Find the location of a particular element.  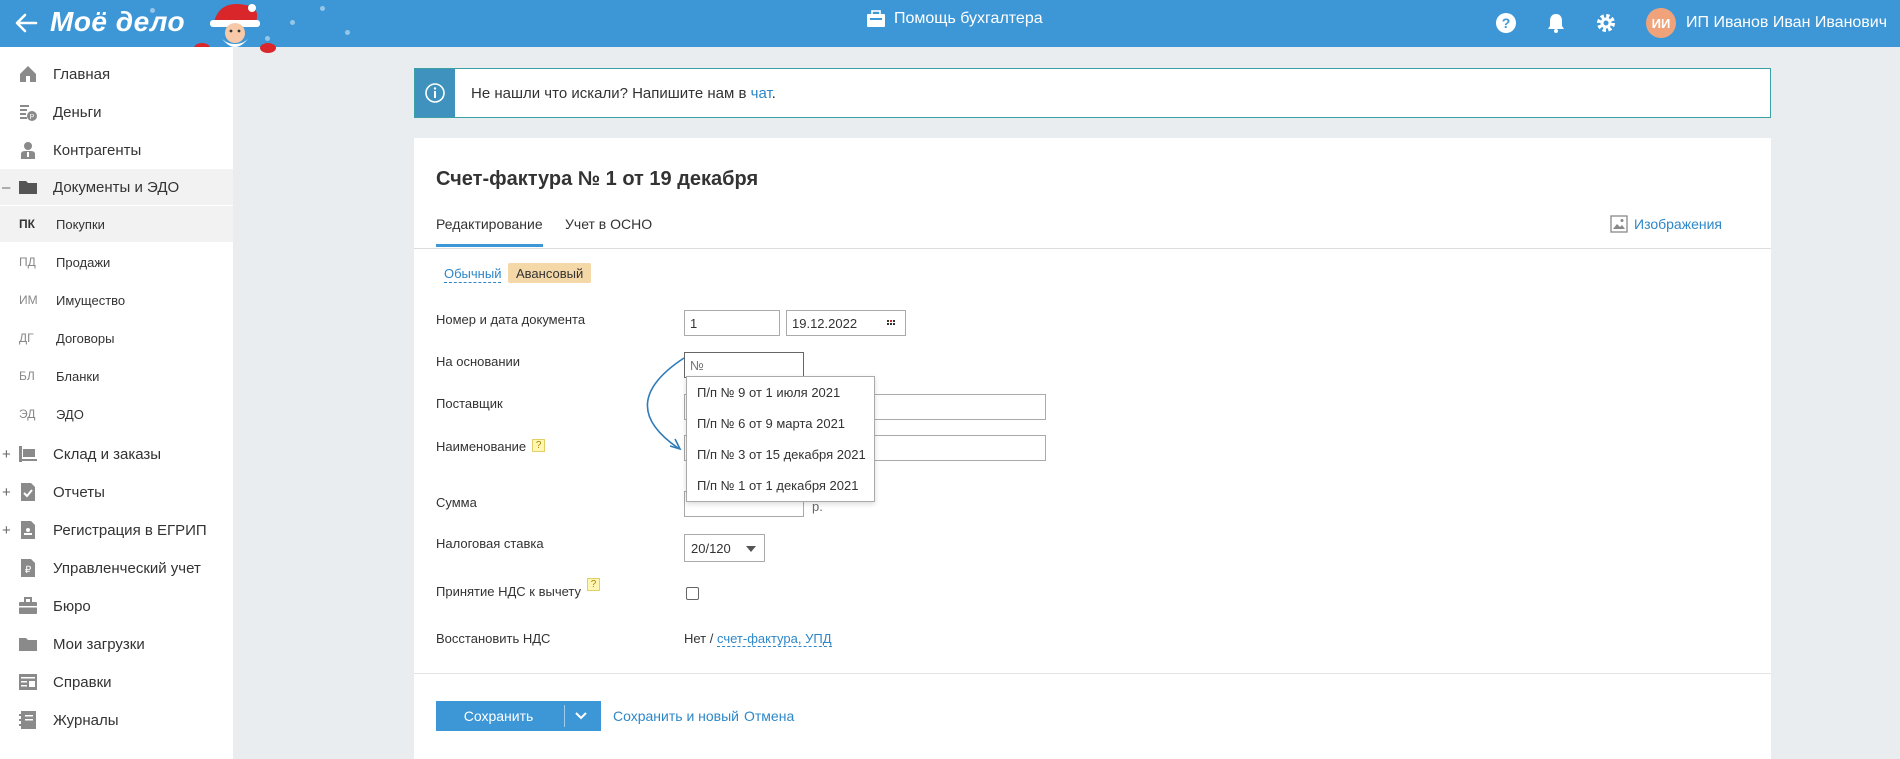

dropdown-option: П/п № 9 от 1 июля 2021 is located at coordinates (780, 392).